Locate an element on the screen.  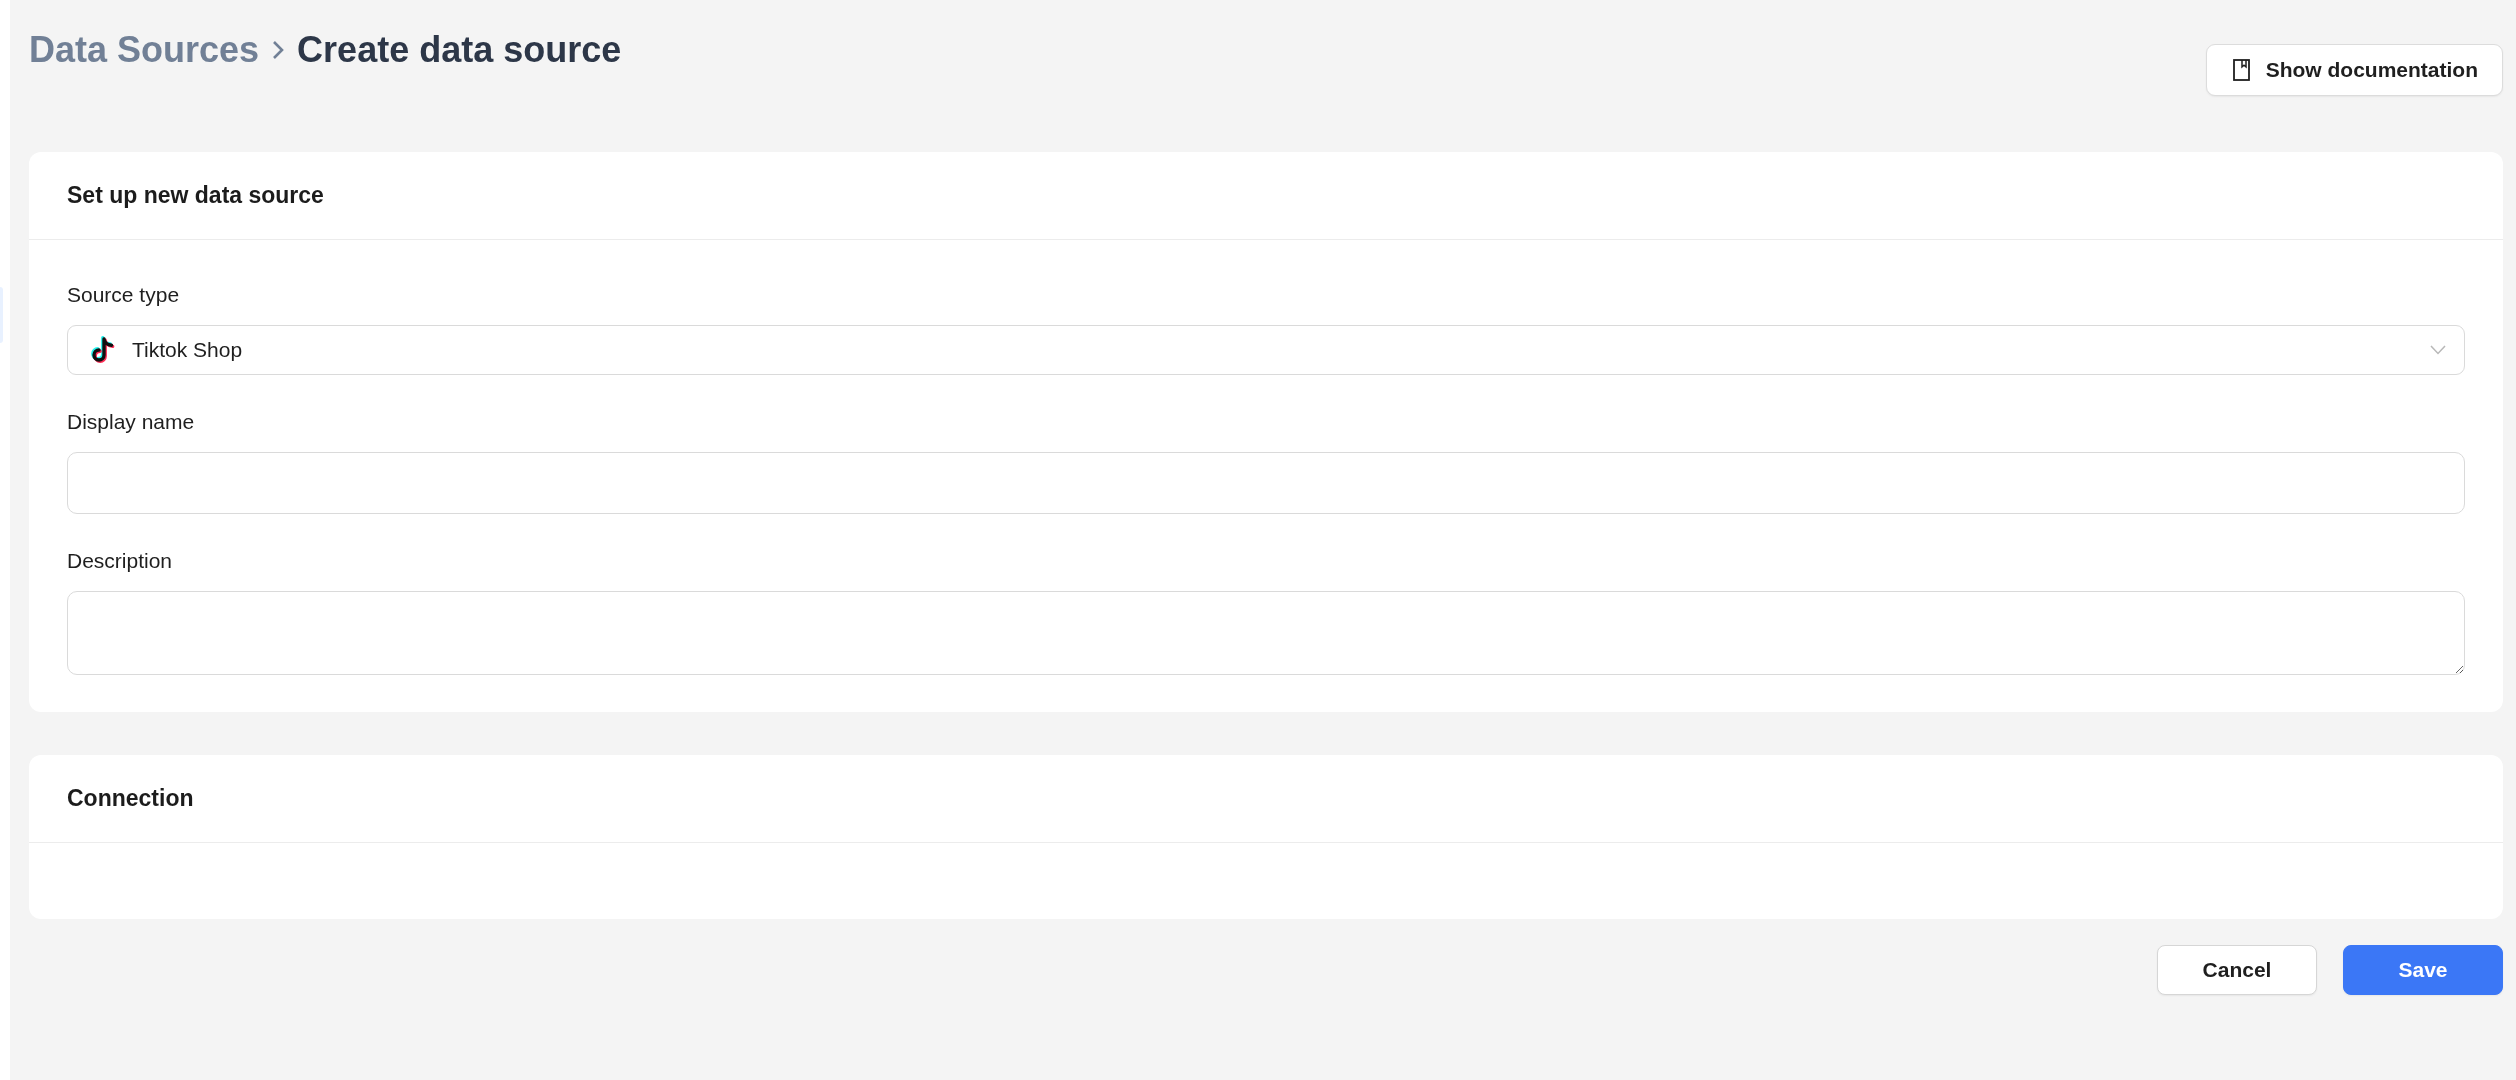
page-title: Create data source is located at coordinates (459, 50).